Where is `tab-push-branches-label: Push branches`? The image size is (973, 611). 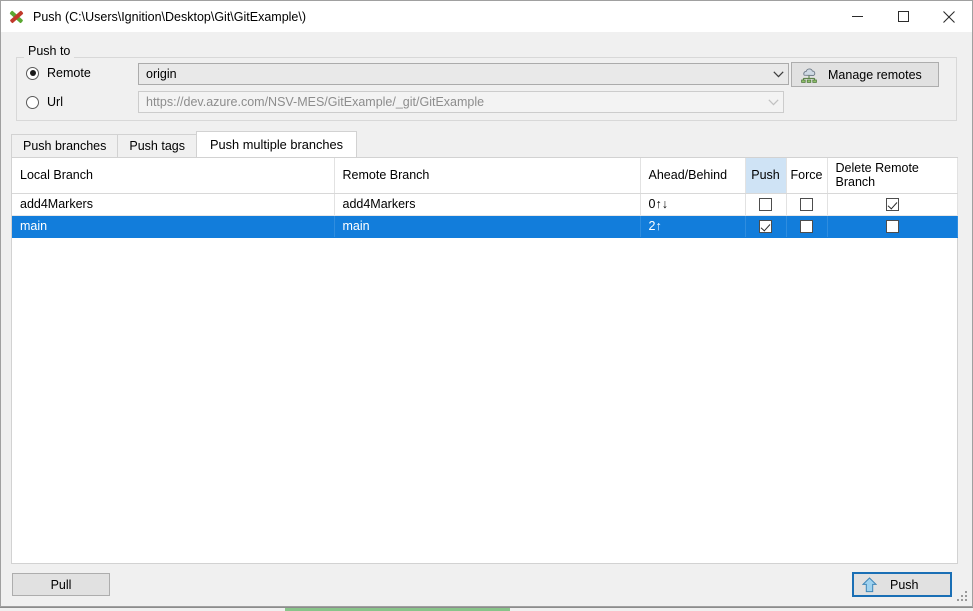
tab-push-branches-label: Push branches is located at coordinates (65, 146).